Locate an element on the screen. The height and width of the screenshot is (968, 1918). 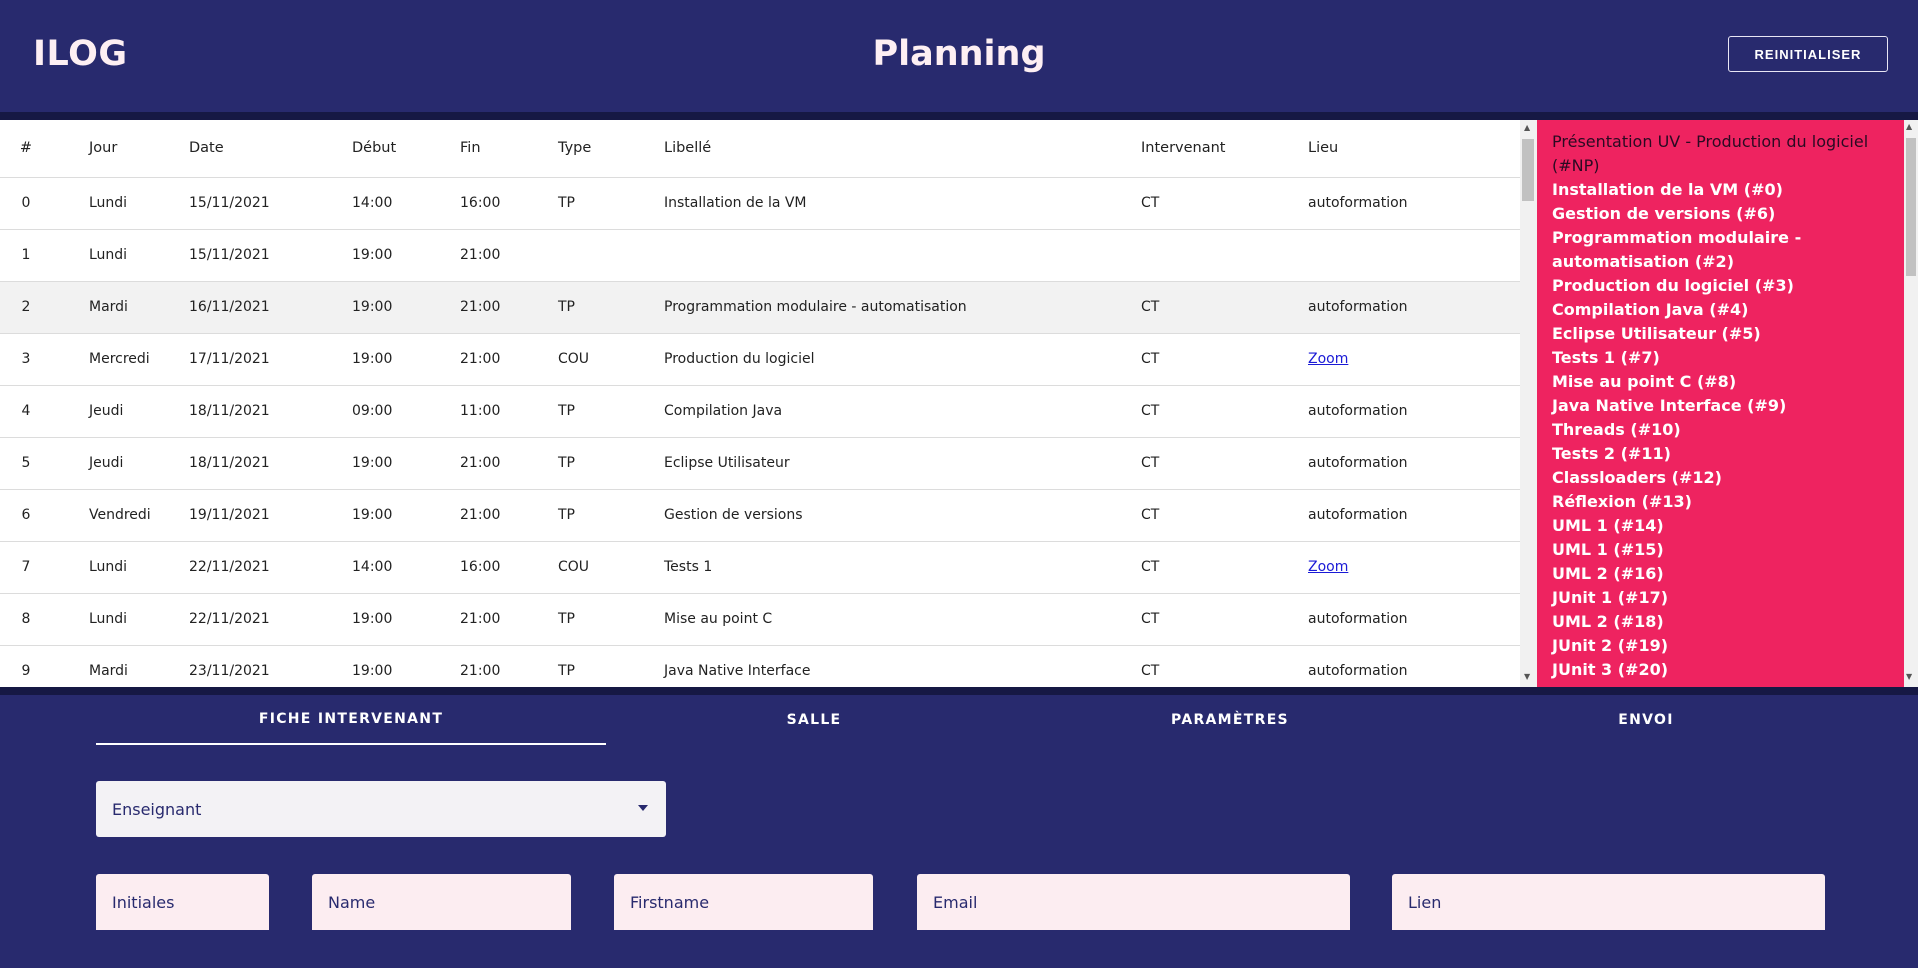
session-list-item: Mise au point C (#8) is located at coordinates (1720, 382).